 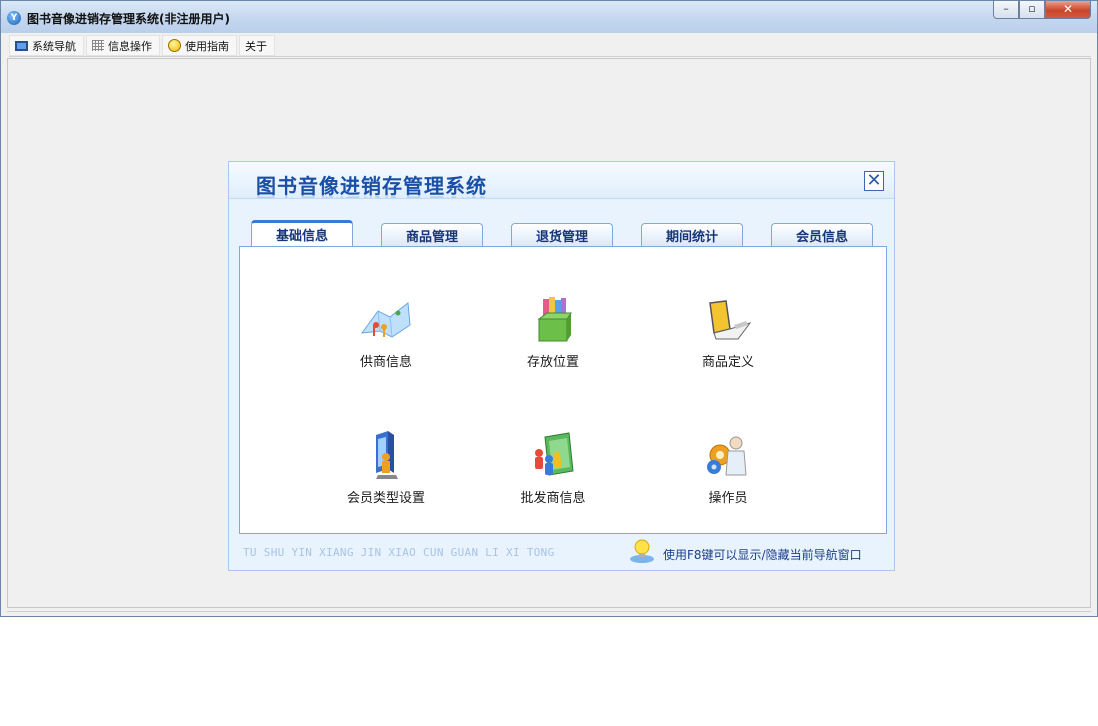 I want to click on window-controls: – ▫ ✕, so click(x=1042, y=10).